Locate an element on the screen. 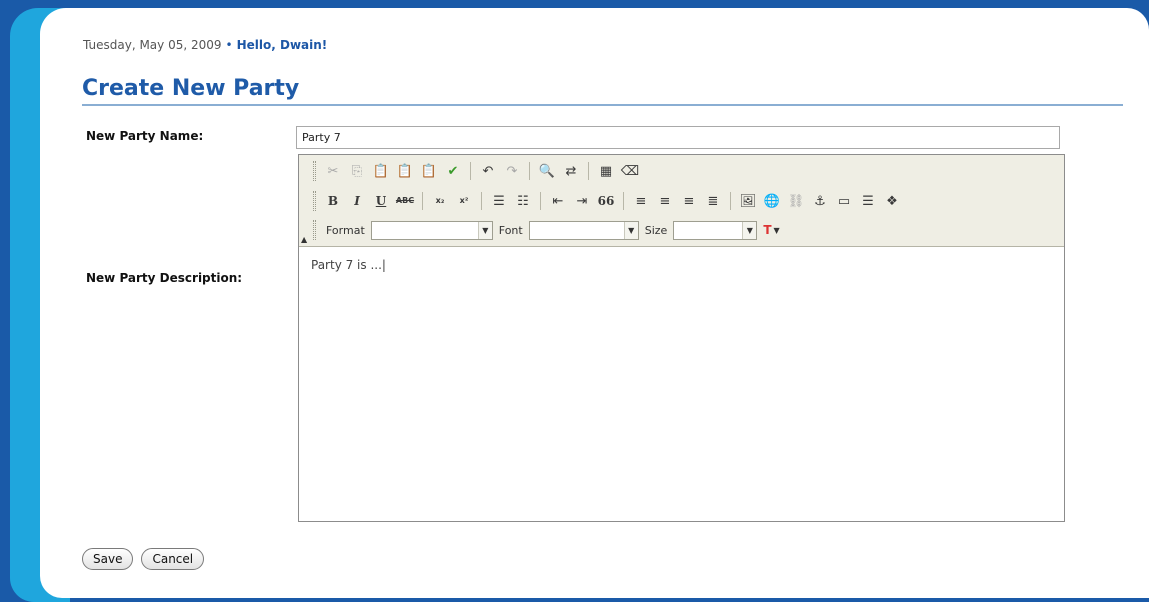 The width and height of the screenshot is (1149, 602). page-title: Create New Party is located at coordinates (191, 88).